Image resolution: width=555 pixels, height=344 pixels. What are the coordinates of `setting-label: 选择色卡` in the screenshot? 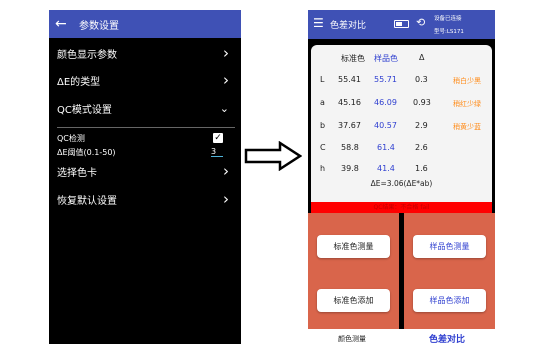 It's located at (77, 173).